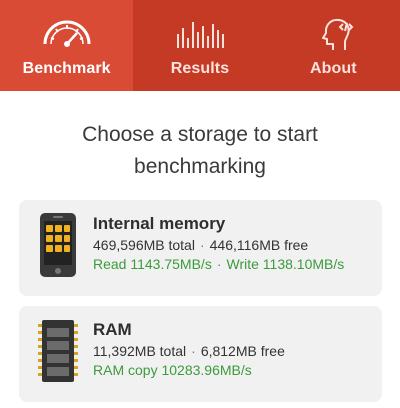 The image size is (400, 408). I want to click on tab-benchmark-label: Benchmark, so click(66, 68).